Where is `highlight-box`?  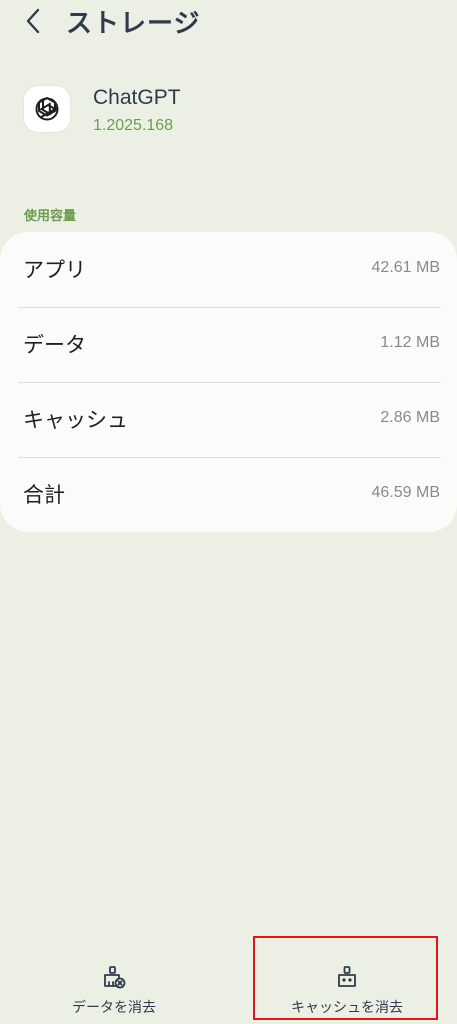
highlight-box is located at coordinates (345, 978).